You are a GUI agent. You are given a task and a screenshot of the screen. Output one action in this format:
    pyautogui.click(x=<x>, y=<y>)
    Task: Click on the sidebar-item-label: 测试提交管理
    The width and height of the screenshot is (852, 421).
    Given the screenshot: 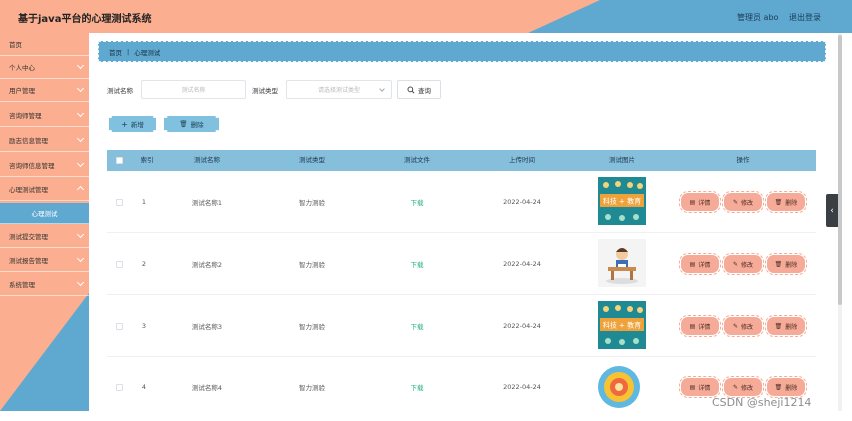 What is the action you would take?
    pyautogui.click(x=28, y=237)
    